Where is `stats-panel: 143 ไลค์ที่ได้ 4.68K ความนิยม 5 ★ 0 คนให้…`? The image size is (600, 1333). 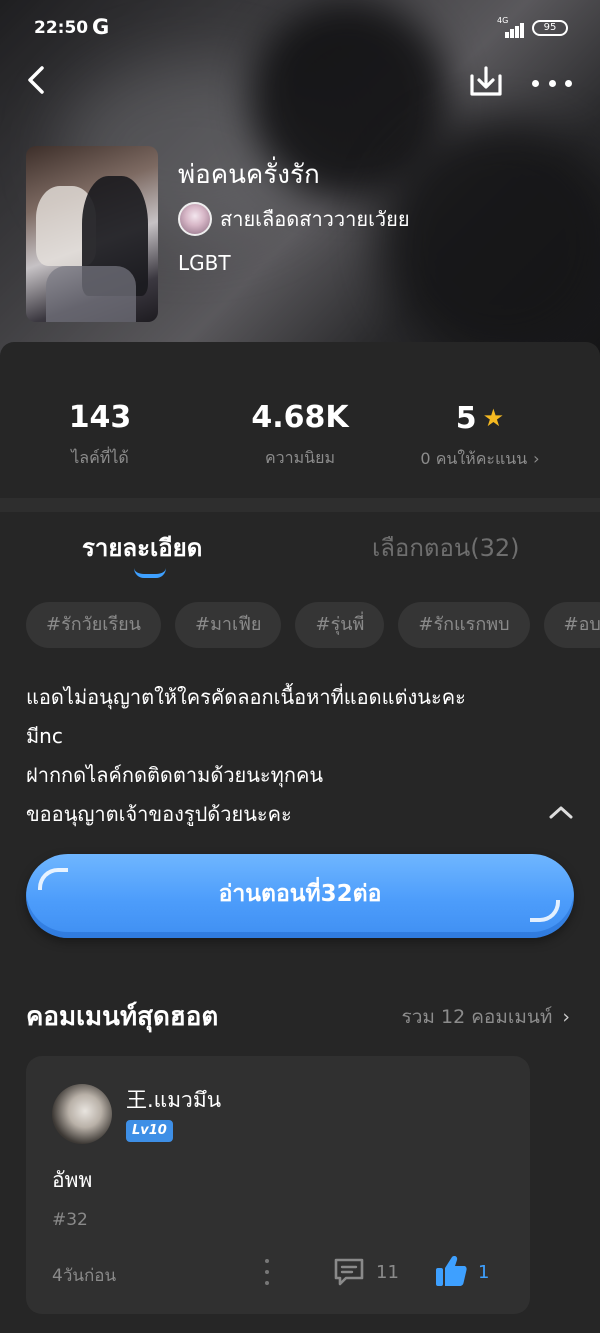 stats-panel: 143 ไลค์ที่ได้ 4.68K ความนิยม 5 ★ 0 คนให้… is located at coordinates (300, 420).